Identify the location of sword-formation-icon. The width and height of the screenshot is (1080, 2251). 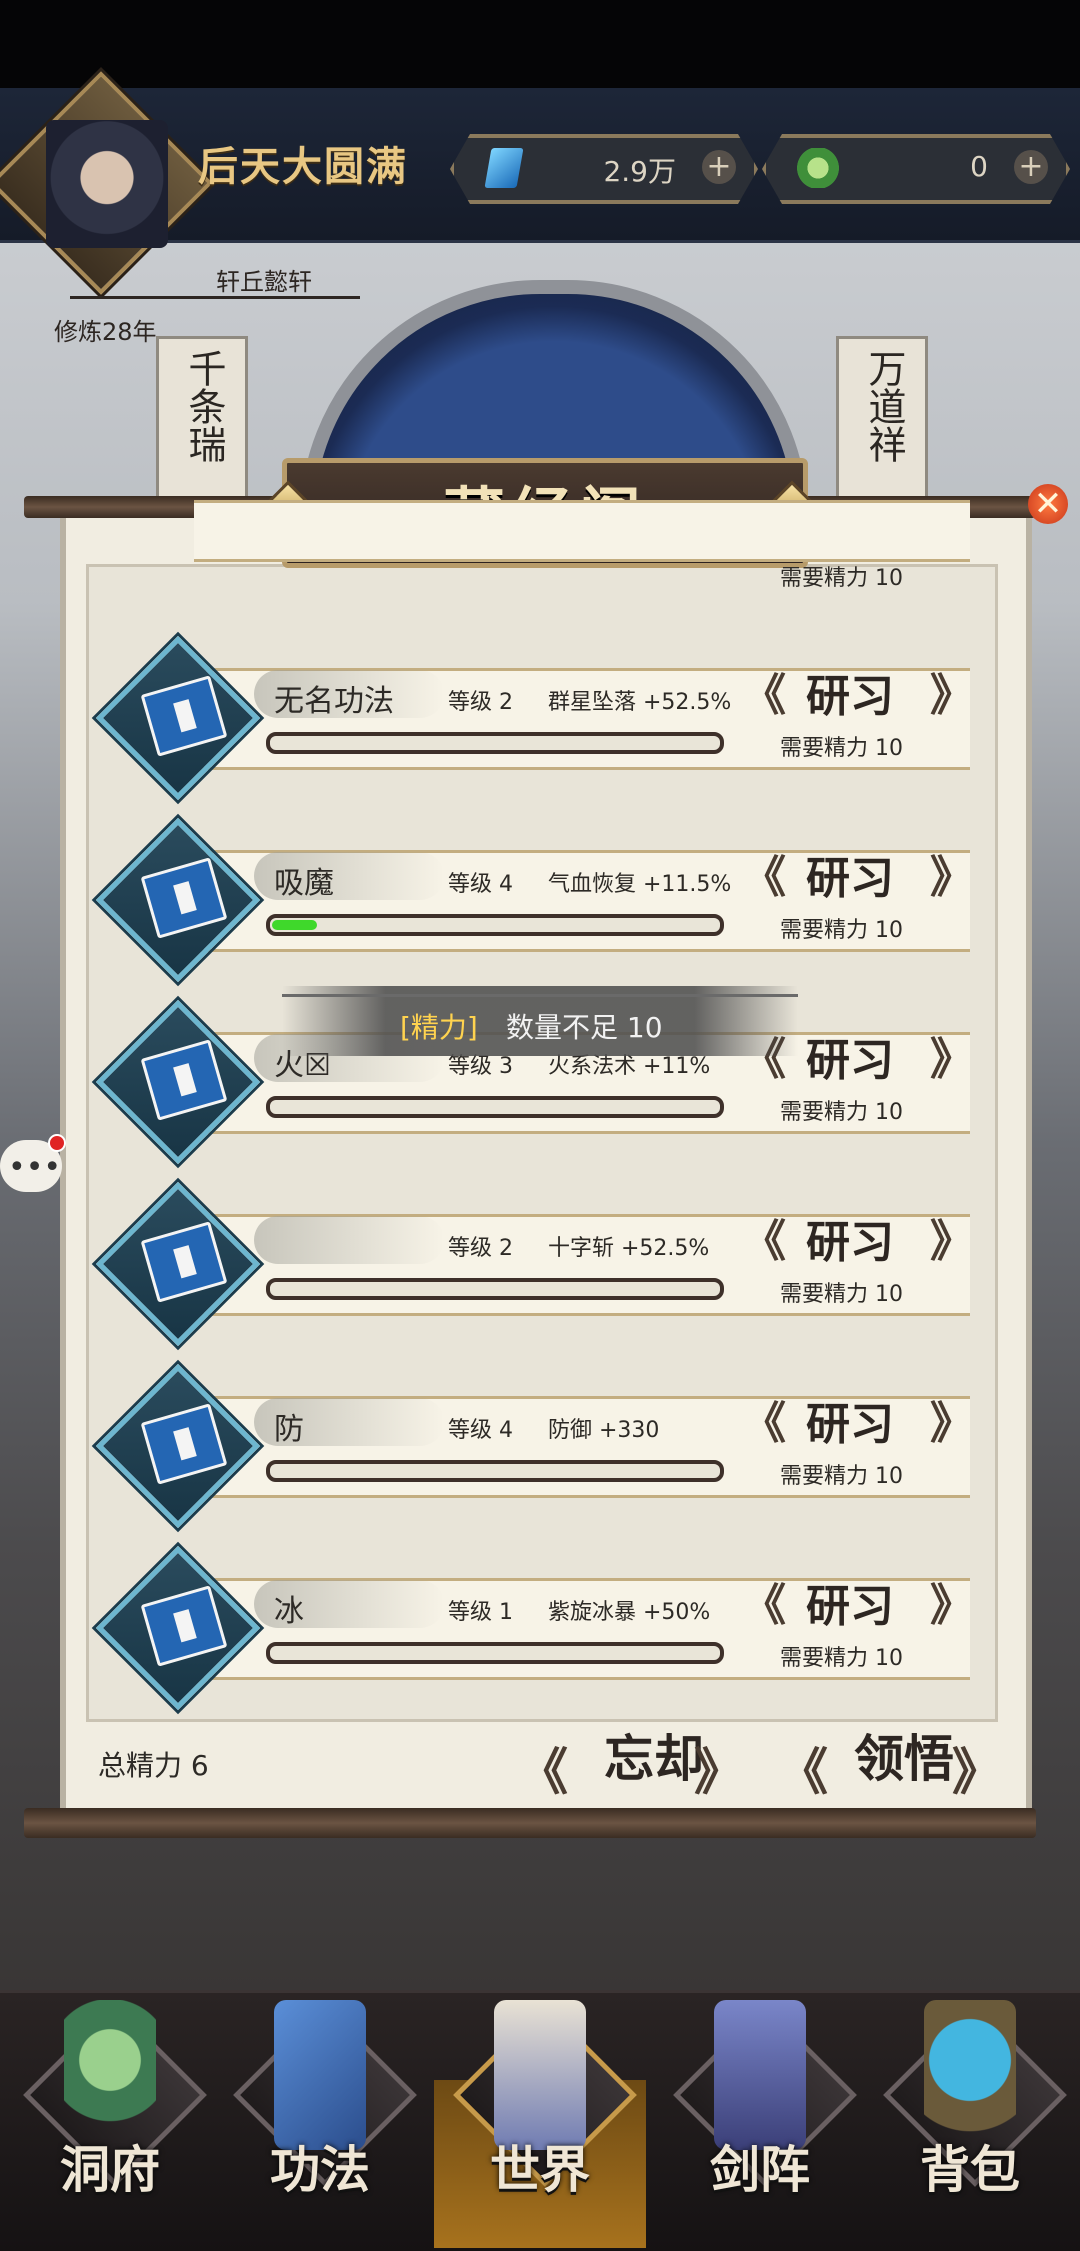
(760, 2075).